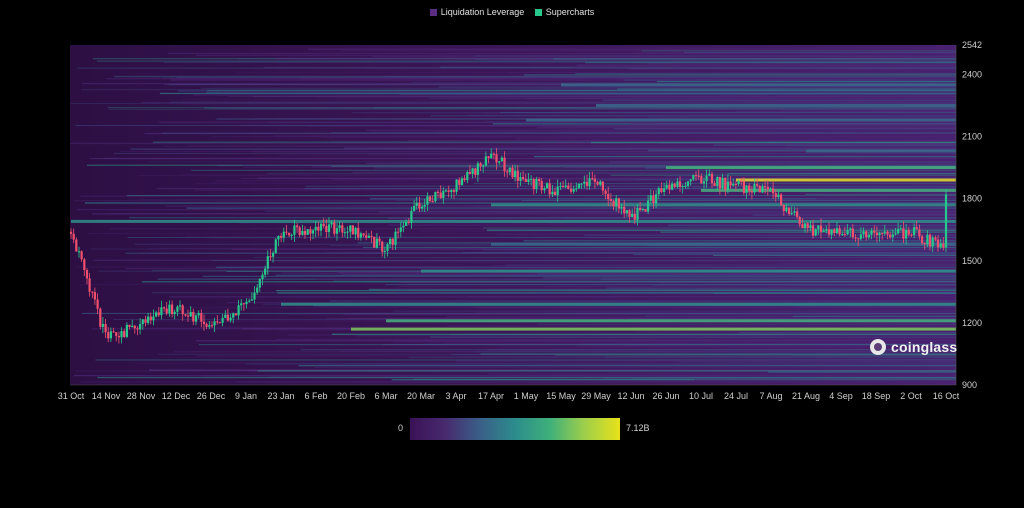 The height and width of the screenshot is (508, 1024). Describe the element at coordinates (512, 429) in the screenshot. I see `color-scale: 0 7.12B` at that location.